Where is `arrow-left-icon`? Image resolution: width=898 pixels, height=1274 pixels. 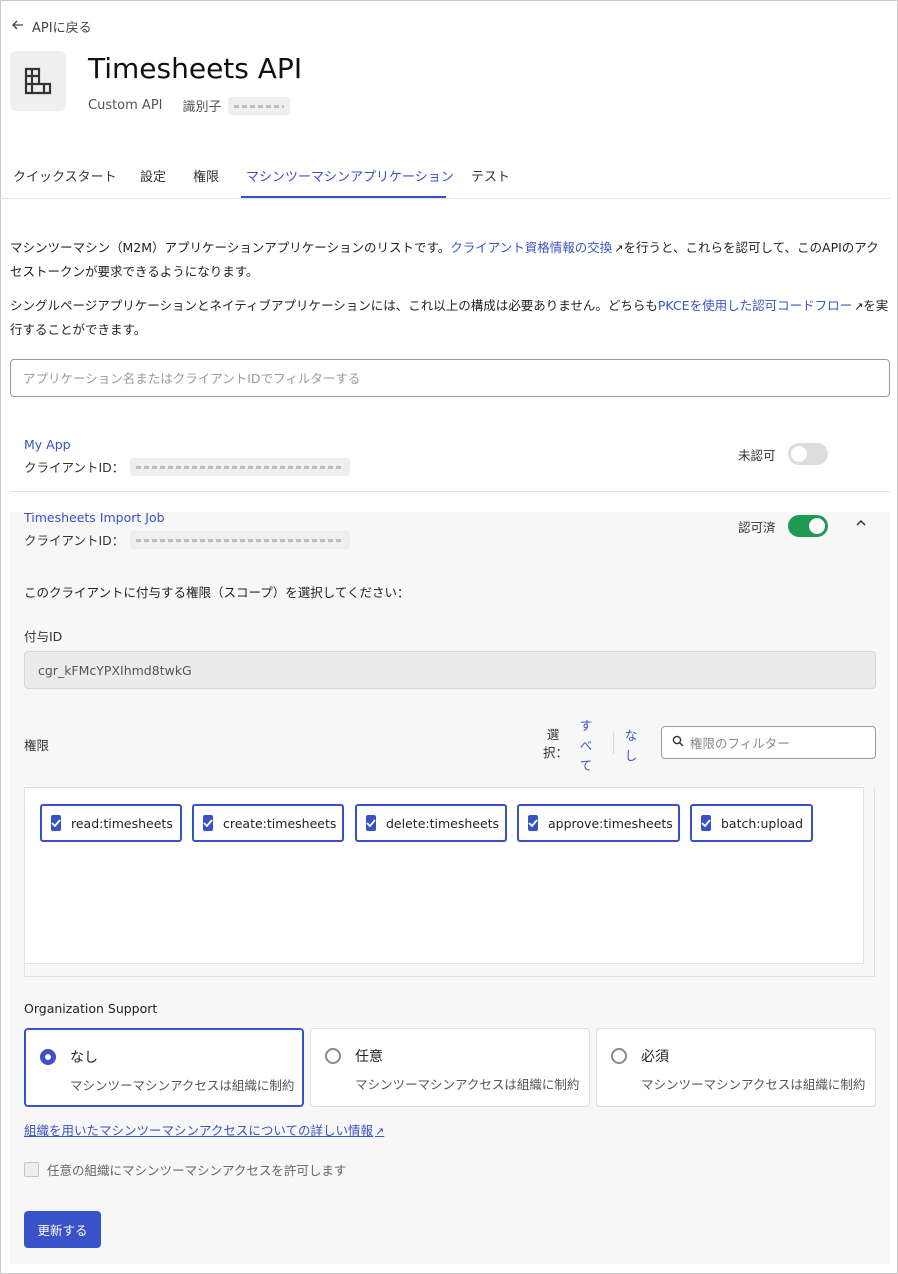 arrow-left-icon is located at coordinates (18, 26).